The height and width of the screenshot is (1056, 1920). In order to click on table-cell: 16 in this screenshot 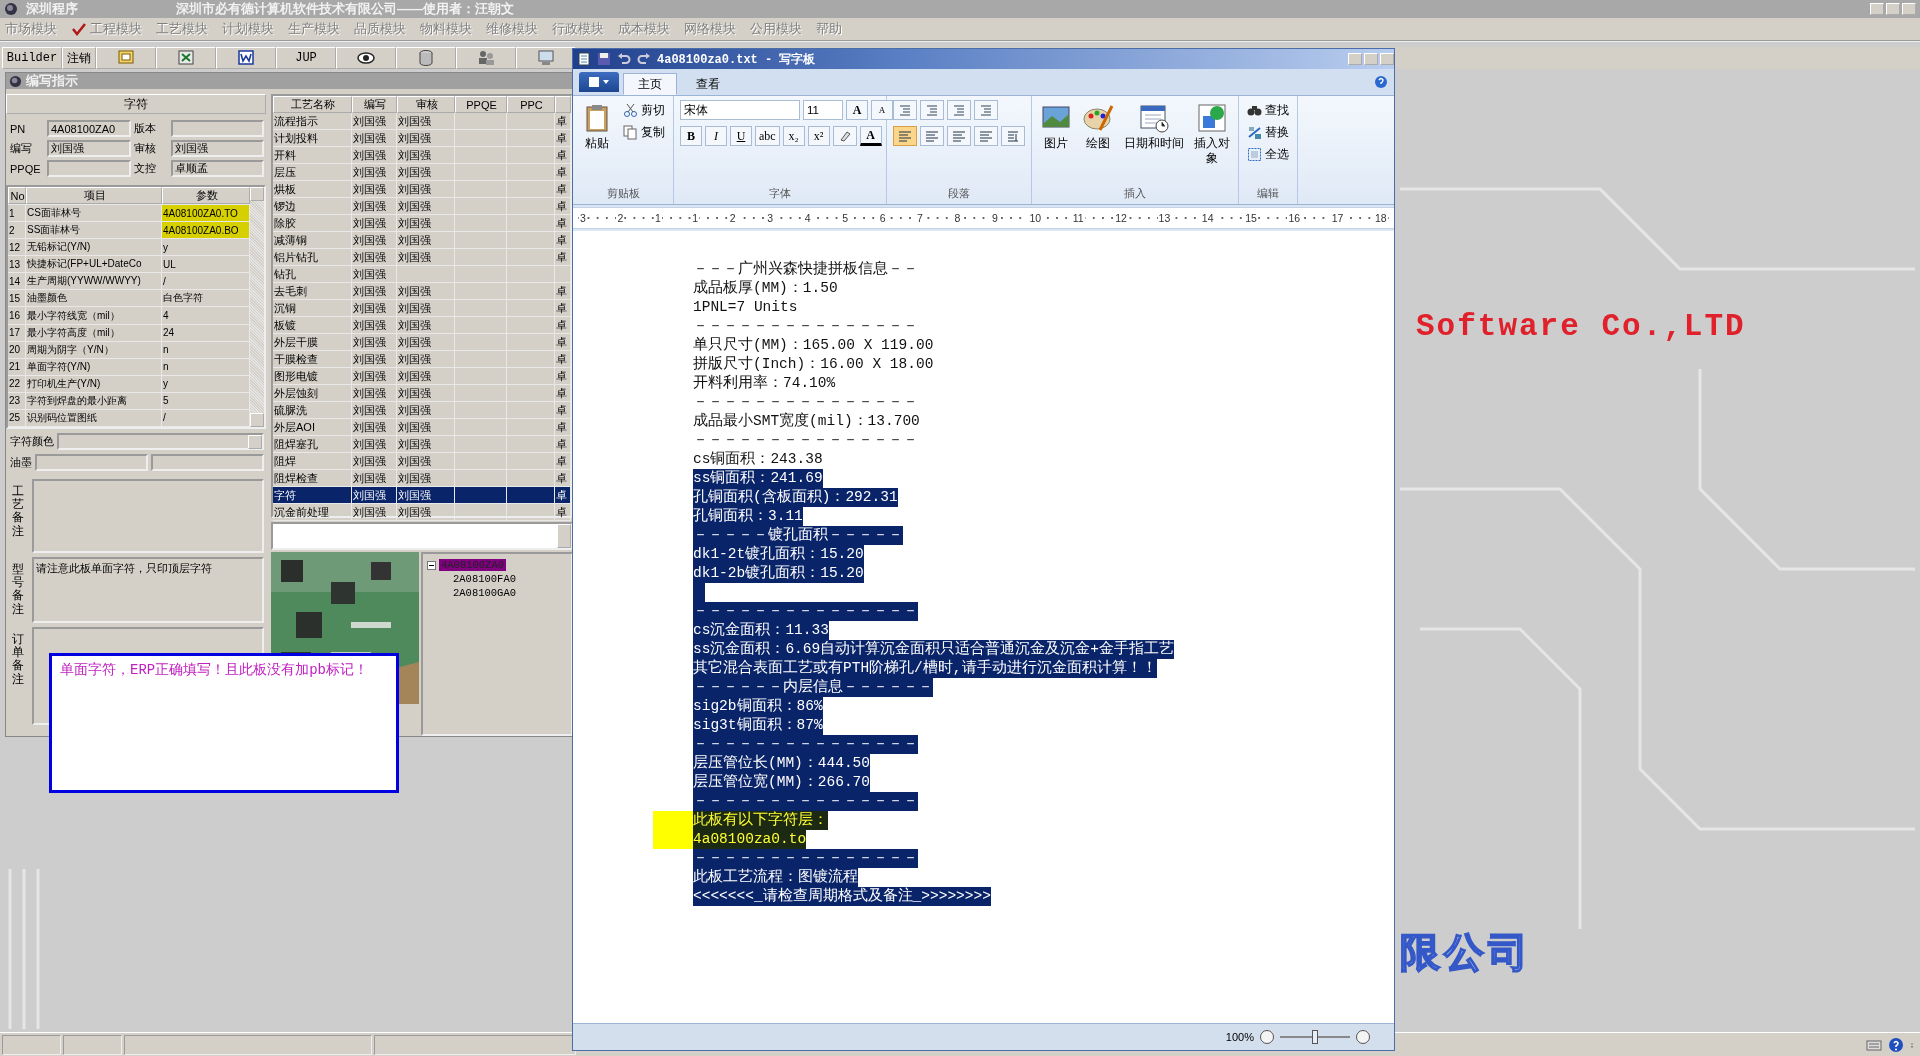, I will do `click(17, 315)`.